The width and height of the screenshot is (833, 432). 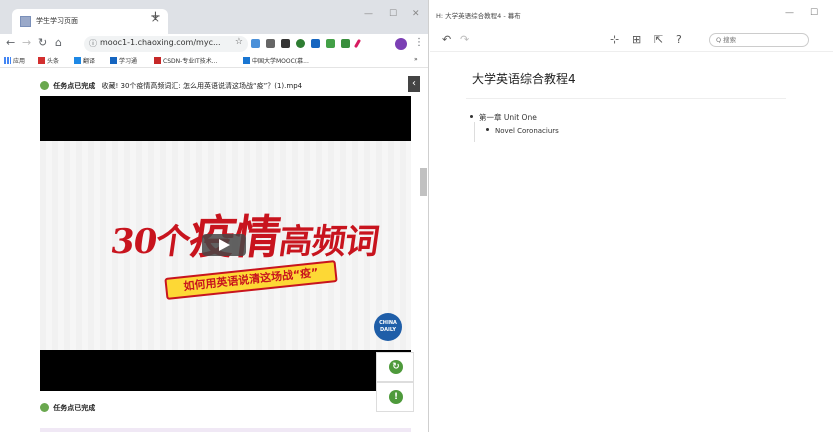 What do you see at coordinates (419, 42) in the screenshot?
I see `browser-menu-icon: ⋮` at bounding box center [419, 42].